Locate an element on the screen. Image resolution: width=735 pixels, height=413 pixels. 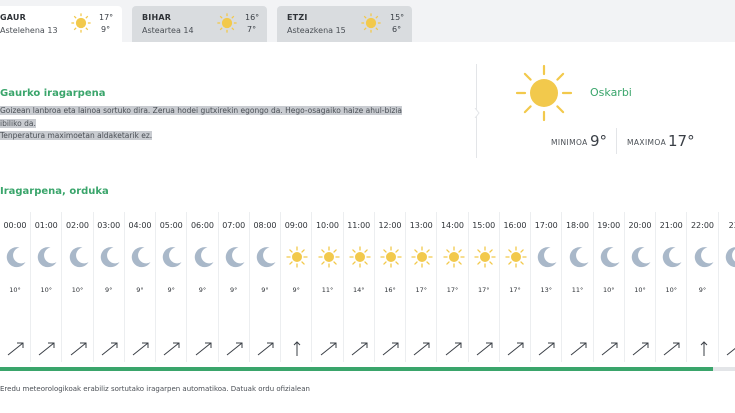
tab-min-temp: 7° is located at coordinates (252, 29).